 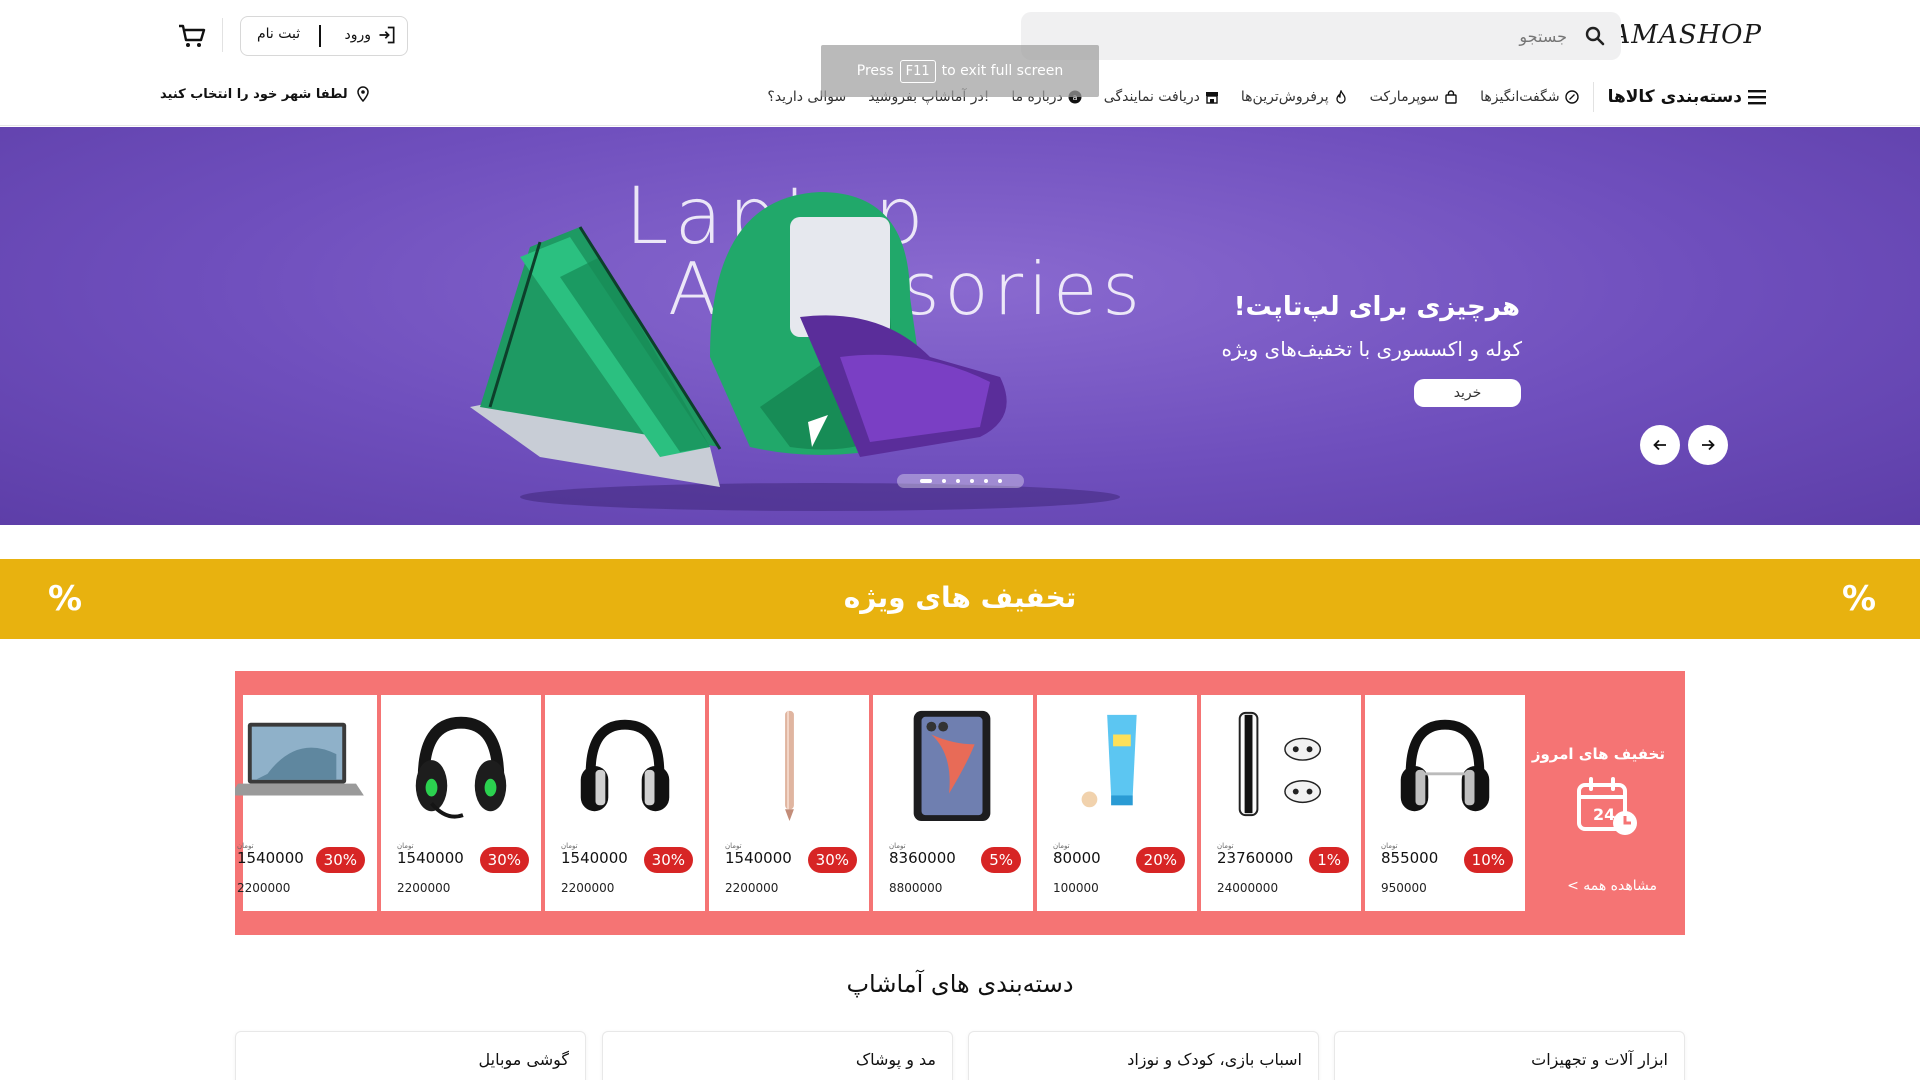 I want to click on discount-badge: 20%, so click(x=1160, y=860).